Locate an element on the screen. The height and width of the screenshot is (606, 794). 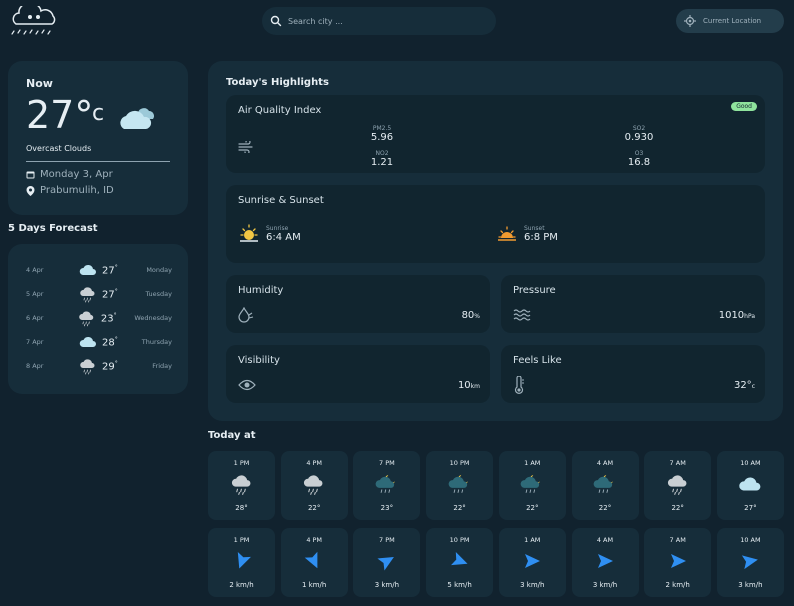
current-location-button: Current Location is located at coordinates (730, 21).